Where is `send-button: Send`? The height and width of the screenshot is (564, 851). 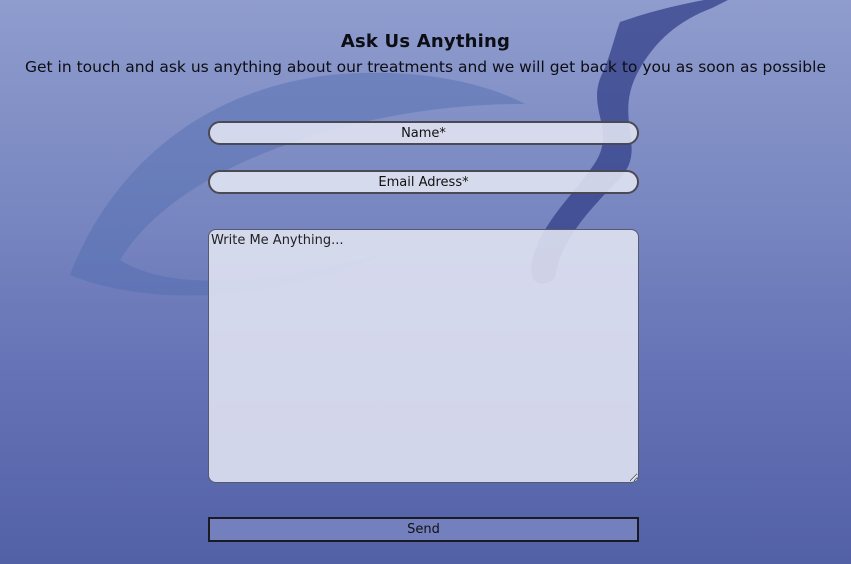 send-button: Send is located at coordinates (423, 529).